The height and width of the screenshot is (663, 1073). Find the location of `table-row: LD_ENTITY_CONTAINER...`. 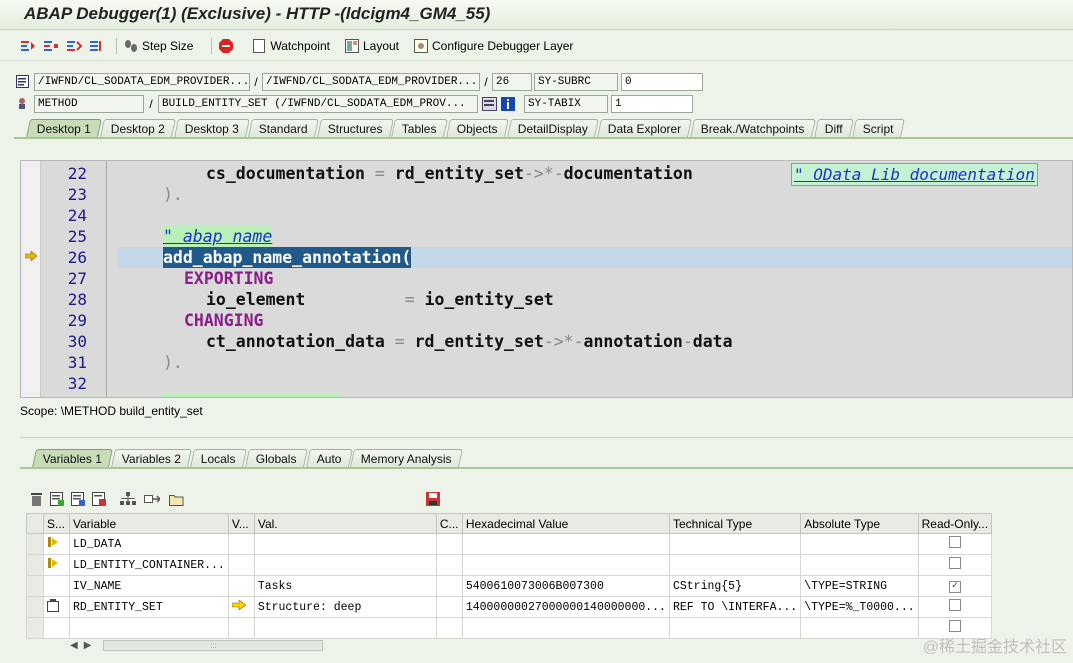

table-row: LD_ENTITY_CONTAINER... is located at coordinates (509, 565).